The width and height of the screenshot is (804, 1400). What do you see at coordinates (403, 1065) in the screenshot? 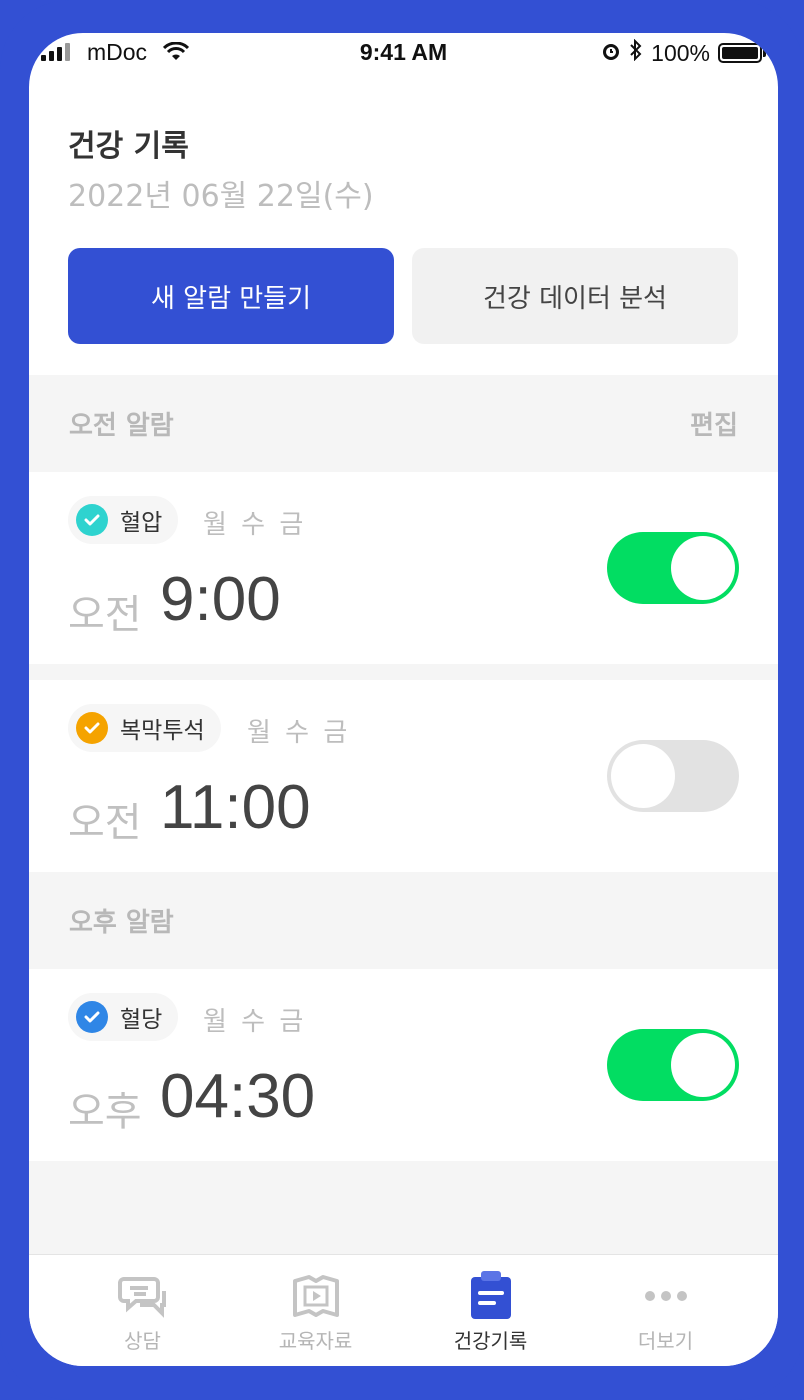
I see `alarm-card-blood-sugar: 혈당 월 수 금 오후 04:30` at bounding box center [403, 1065].